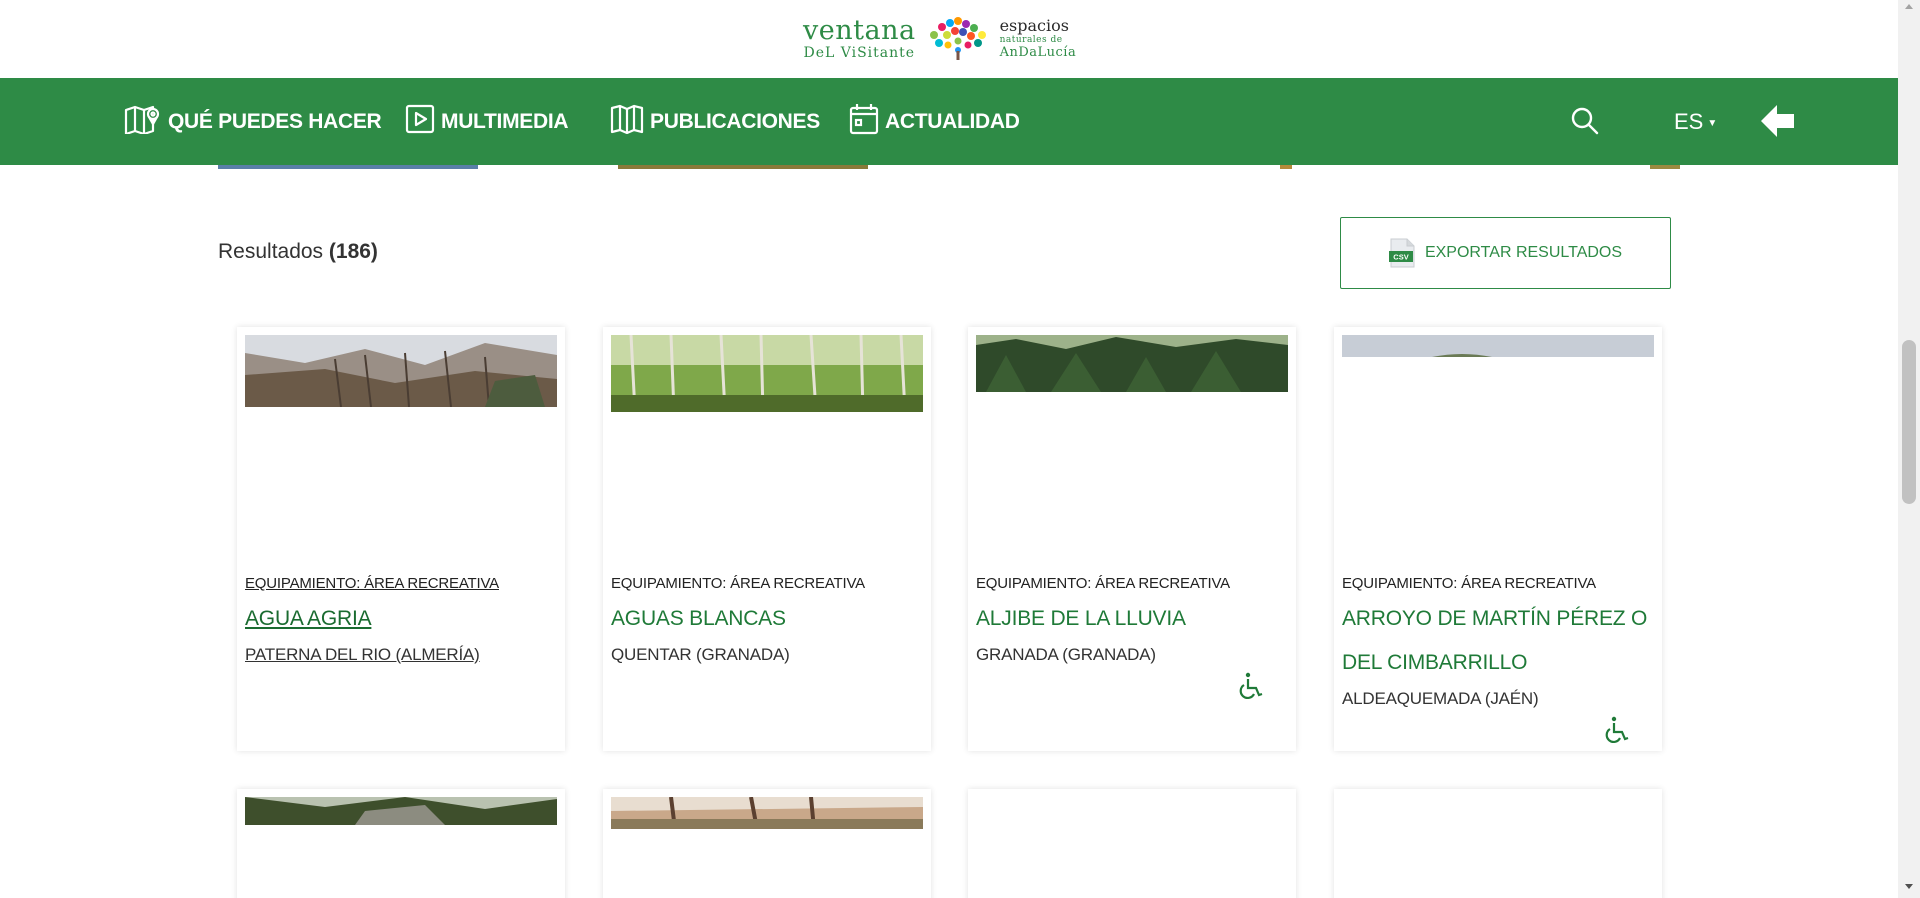 The image size is (1920, 898). I want to click on csv-icon-text: CSV, so click(1400, 257).